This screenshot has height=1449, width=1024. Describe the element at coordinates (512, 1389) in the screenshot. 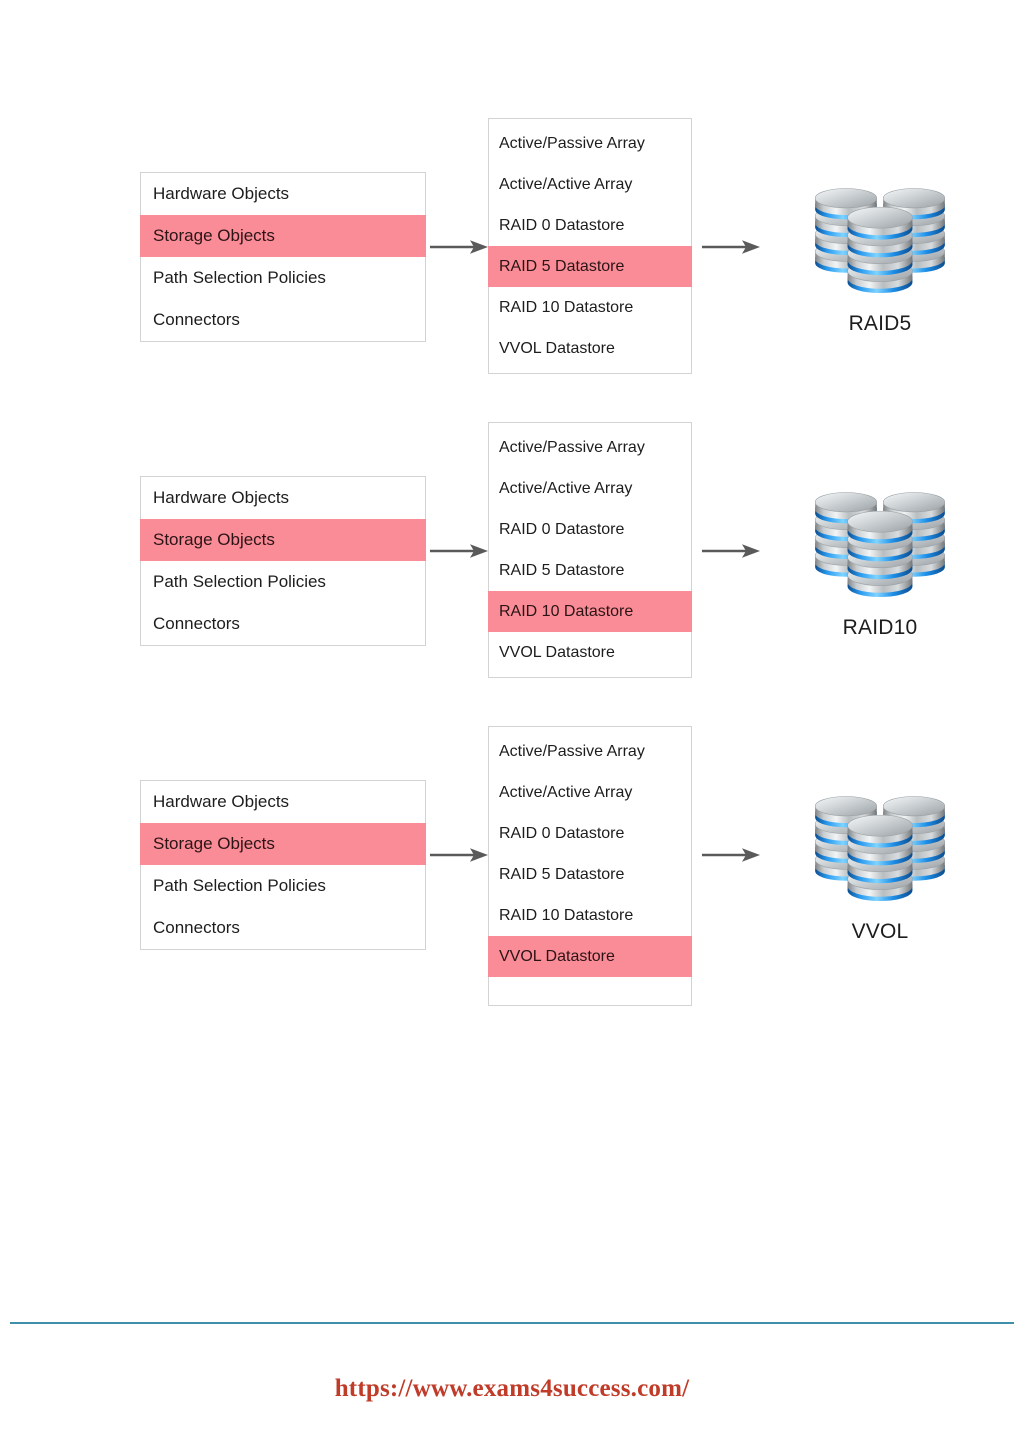

I see `footer-url: https://www.exams4success.com/` at that location.